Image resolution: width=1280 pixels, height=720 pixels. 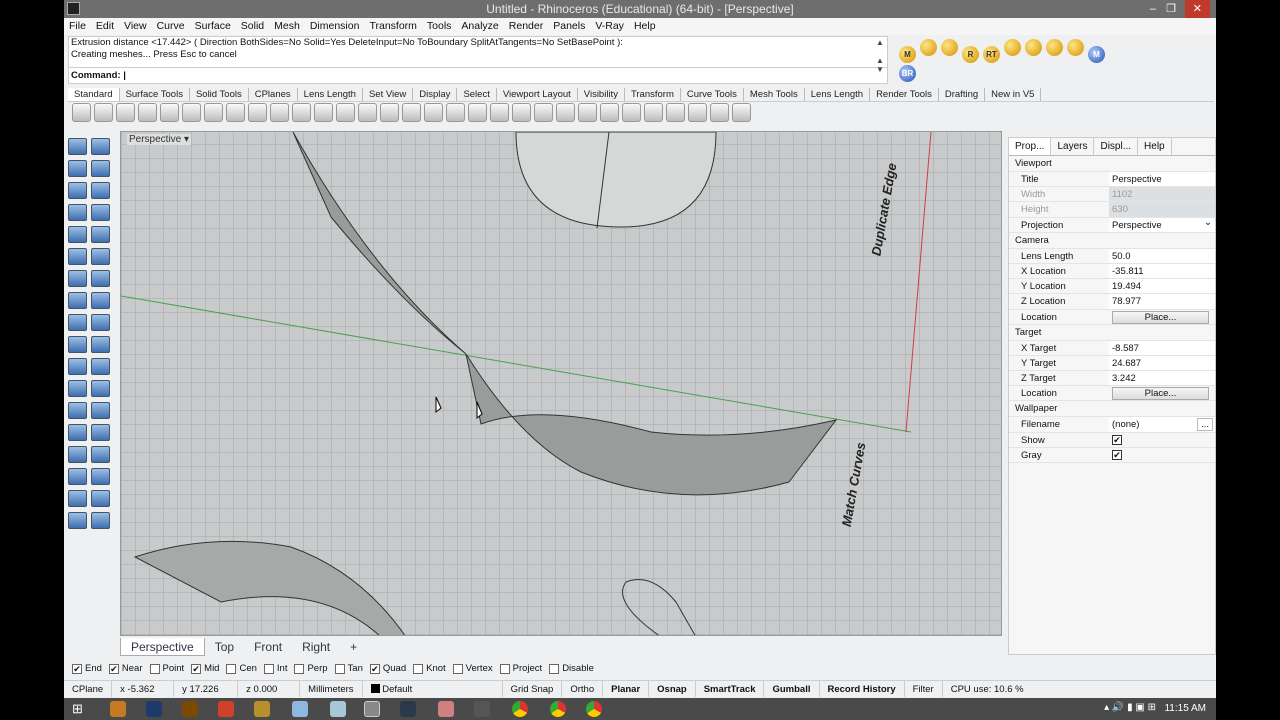 I want to click on status-toggle-grid-snap: Grid Snap, so click(x=533, y=689).